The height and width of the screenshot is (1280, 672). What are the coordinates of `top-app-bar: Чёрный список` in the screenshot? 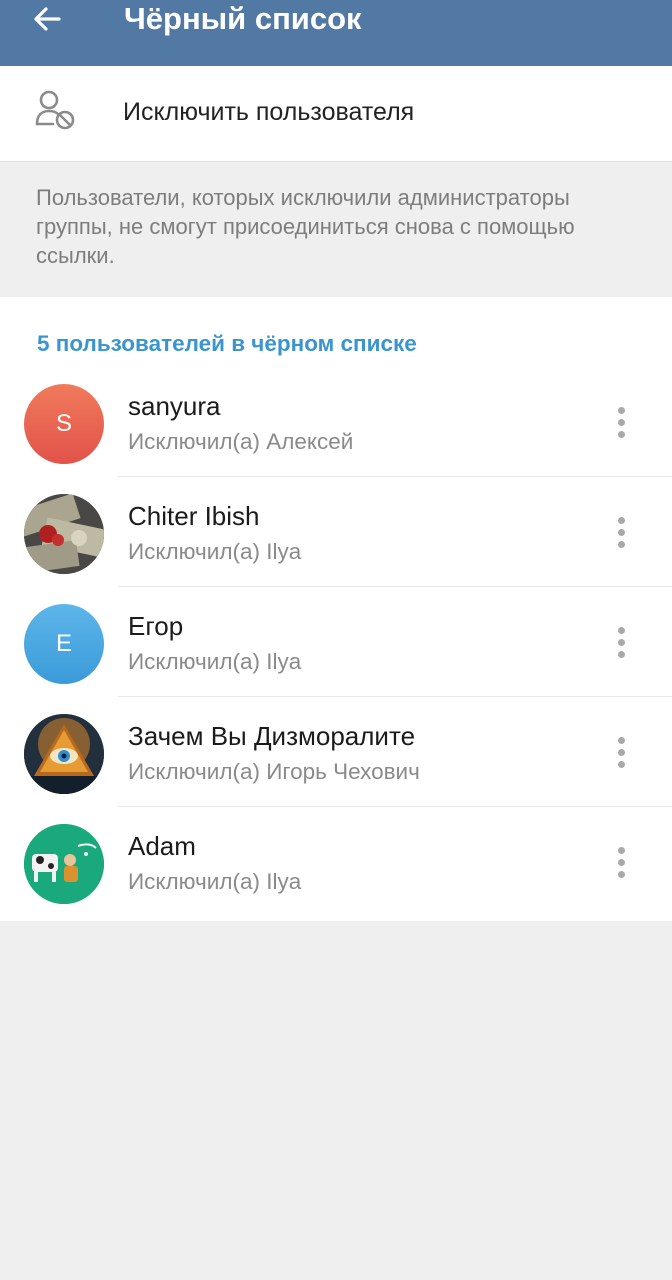 It's located at (336, 33).